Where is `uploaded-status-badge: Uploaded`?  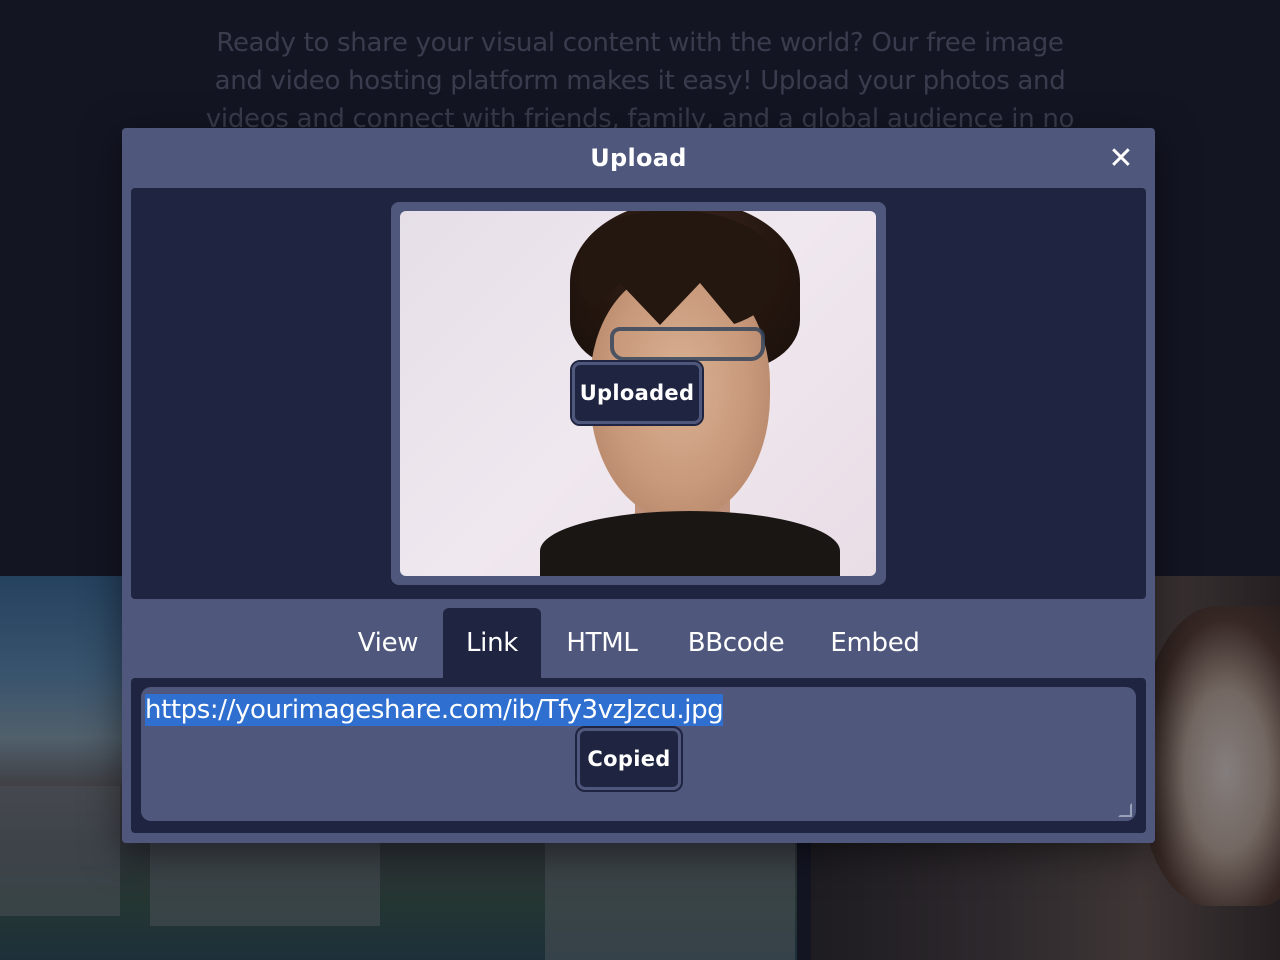 uploaded-status-badge: Uploaded is located at coordinates (637, 393).